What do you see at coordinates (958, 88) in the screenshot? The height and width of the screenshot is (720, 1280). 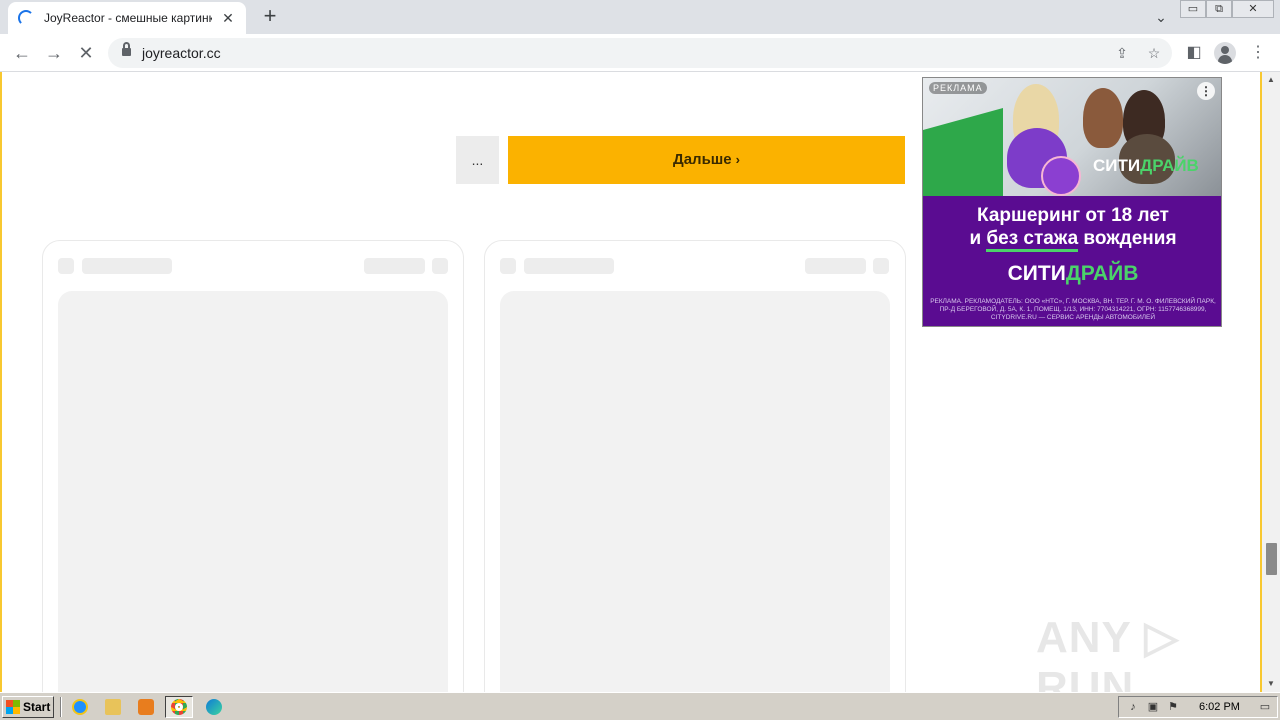 I see `ad-label: РЕКЛАМА` at bounding box center [958, 88].